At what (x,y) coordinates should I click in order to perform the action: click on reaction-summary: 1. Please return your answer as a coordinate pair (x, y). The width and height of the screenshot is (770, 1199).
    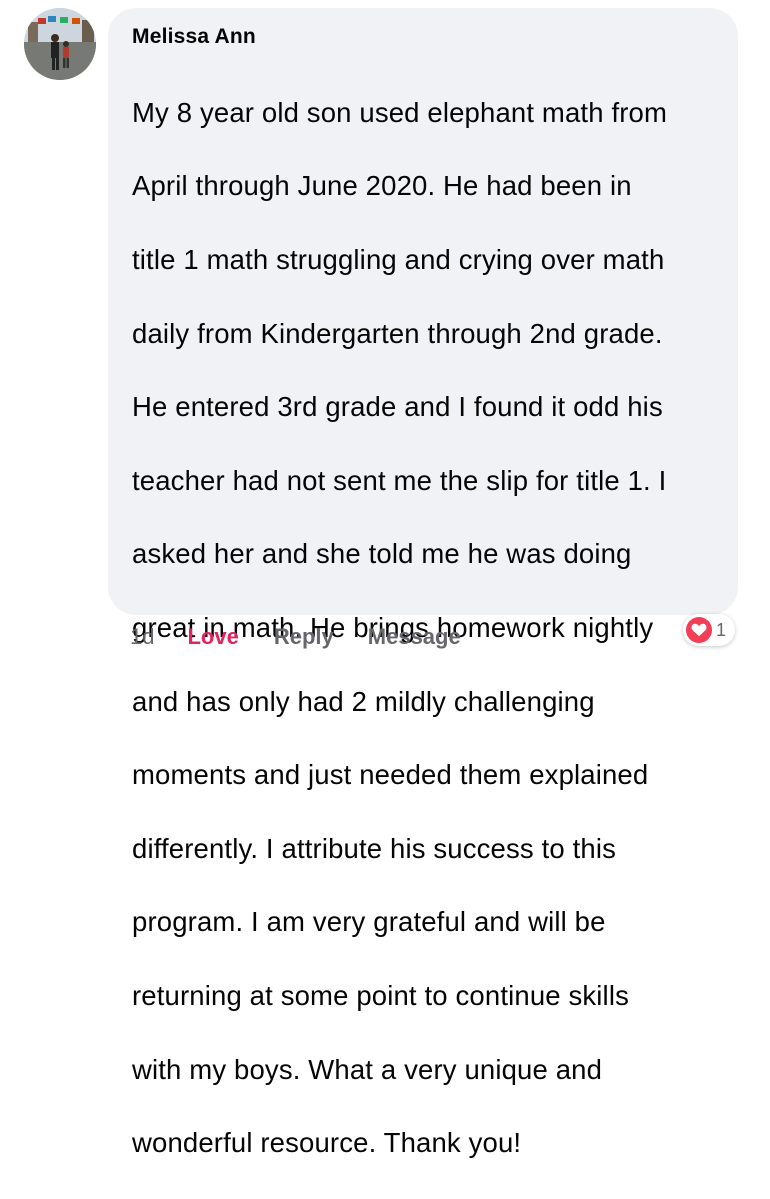
    Looking at the image, I should click on (709, 630).